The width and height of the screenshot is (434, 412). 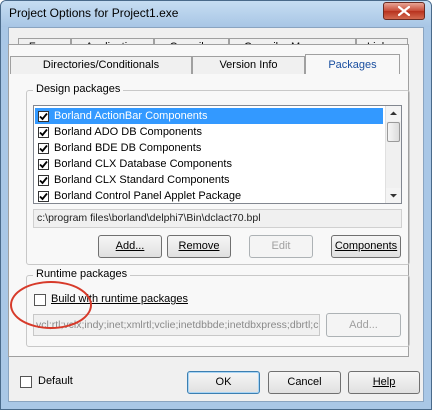 What do you see at coordinates (78, 89) in the screenshot?
I see `design-packages-label: Design packages` at bounding box center [78, 89].